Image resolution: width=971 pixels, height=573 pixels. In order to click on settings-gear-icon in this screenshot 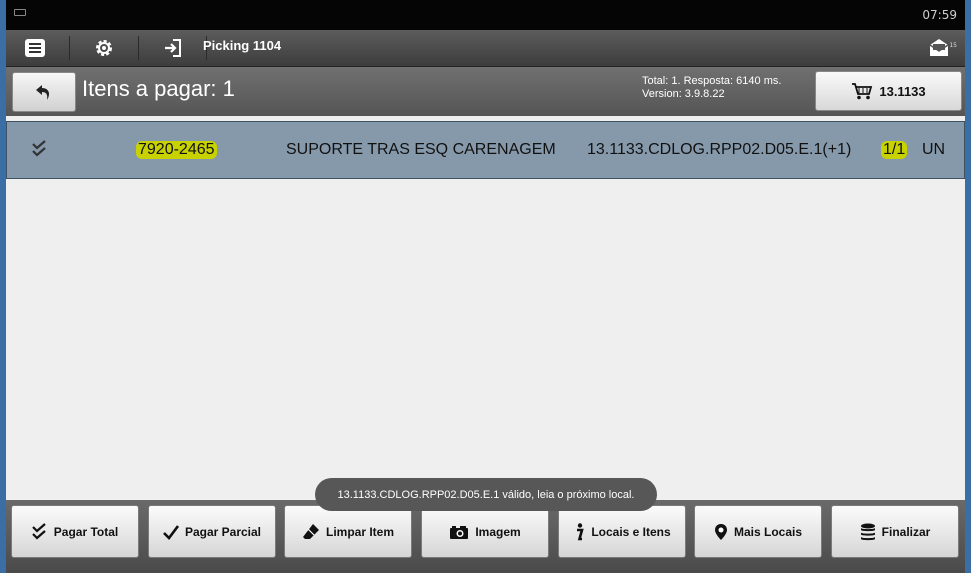, I will do `click(104, 48)`.